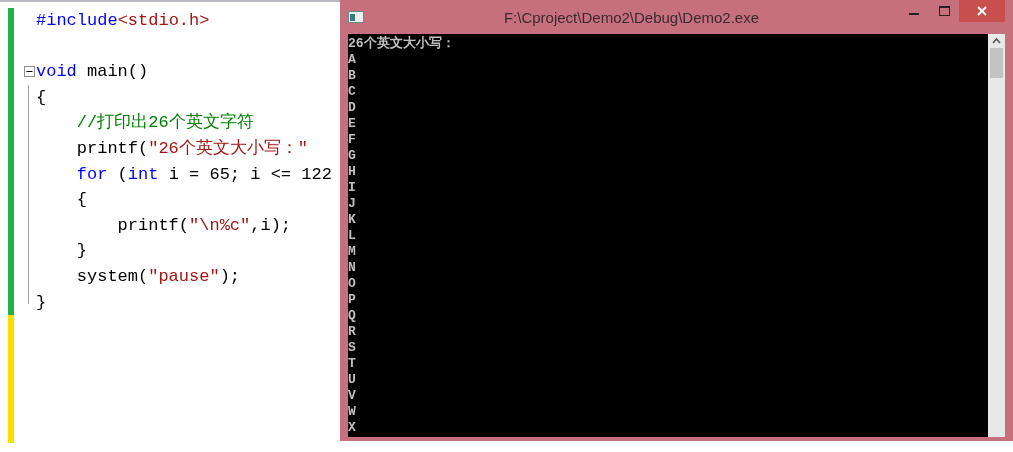  What do you see at coordinates (352, 140) in the screenshot?
I see `console-output-line: F` at bounding box center [352, 140].